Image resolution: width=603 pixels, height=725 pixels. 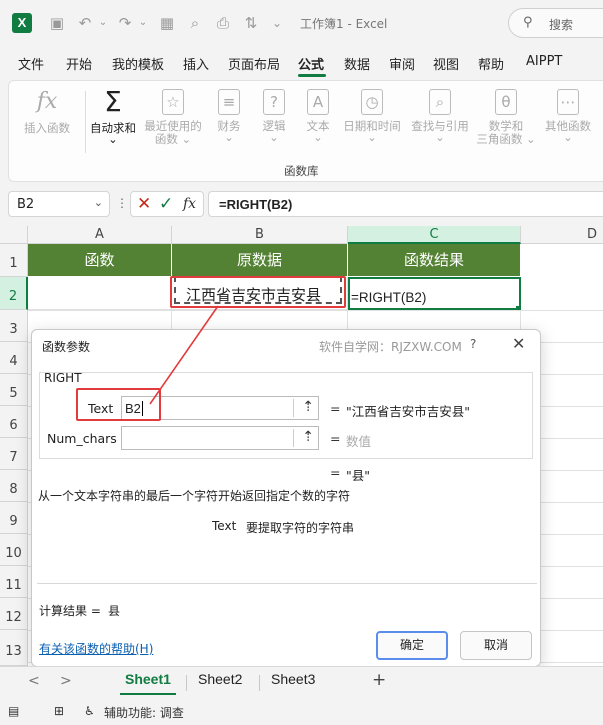 What do you see at coordinates (293, 679) in the screenshot?
I see `sheet-tab-sheet3: Sheet3` at bounding box center [293, 679].